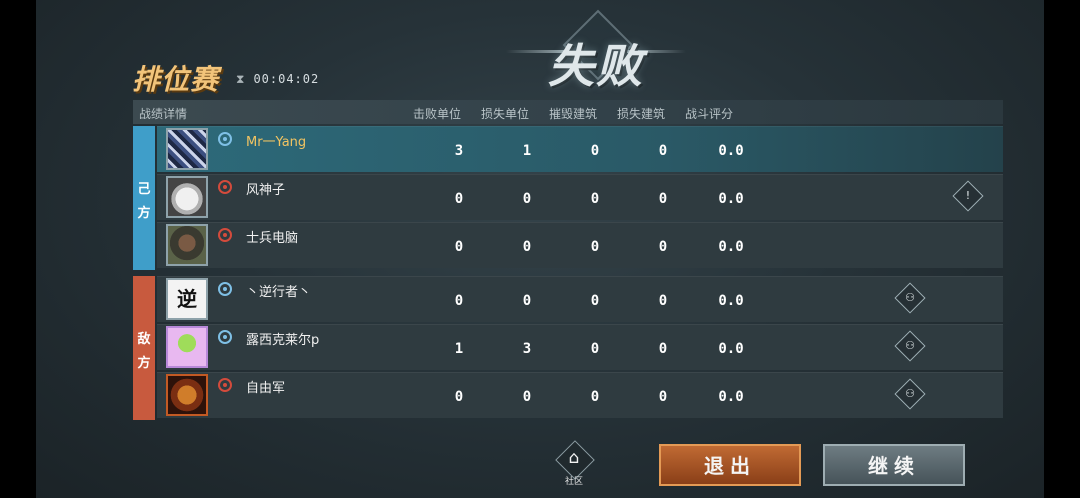 The image size is (1080, 498). I want to click on hourglass-icon: ⧗, so click(241, 79).